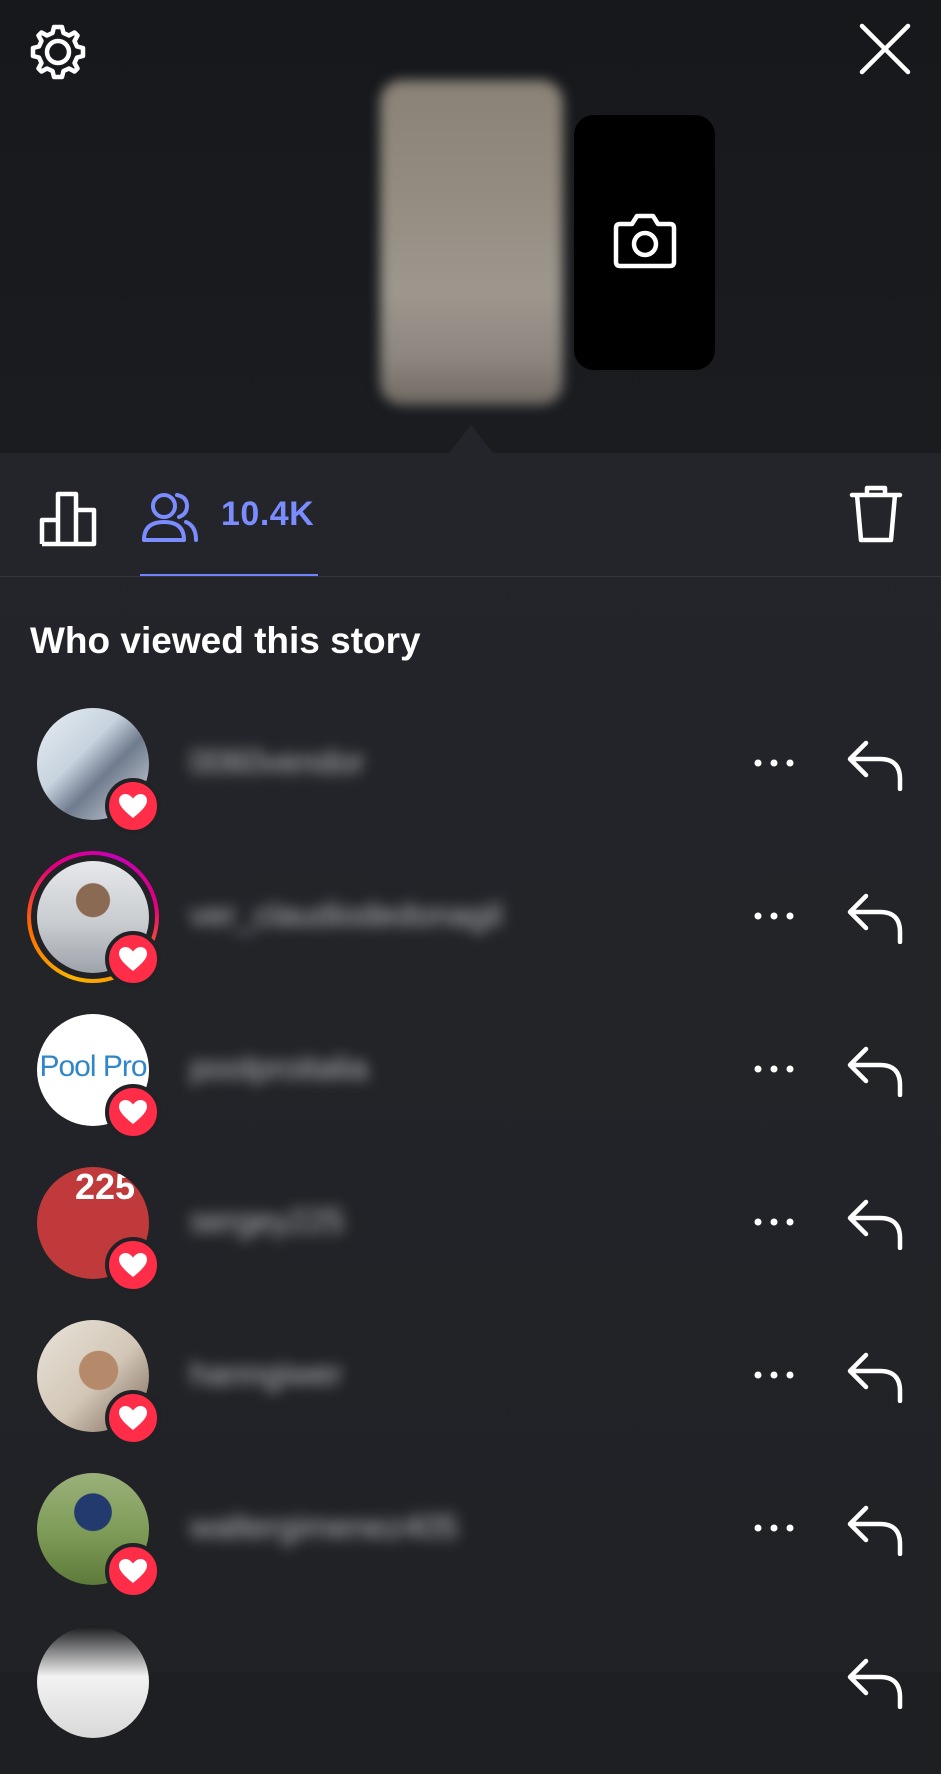 The width and height of the screenshot is (941, 1774). Describe the element at coordinates (58, 52) in the screenshot. I see `settings-gear-icon` at that location.